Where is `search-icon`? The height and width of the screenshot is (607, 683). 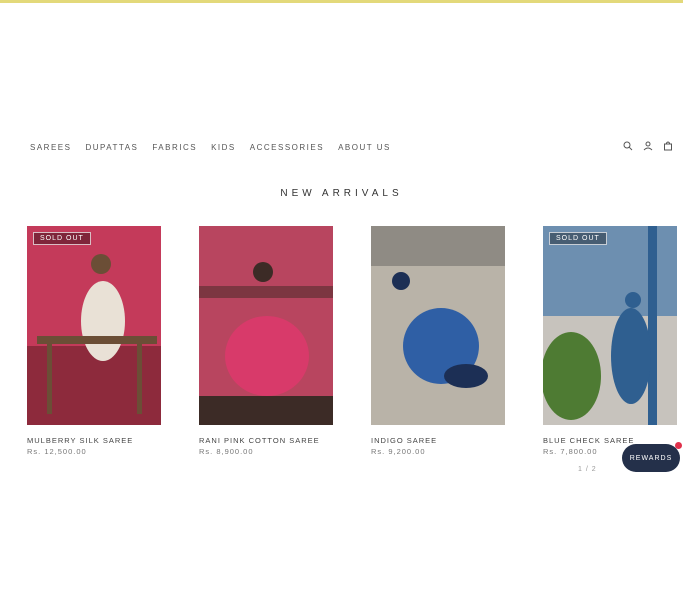
search-icon is located at coordinates (628, 146).